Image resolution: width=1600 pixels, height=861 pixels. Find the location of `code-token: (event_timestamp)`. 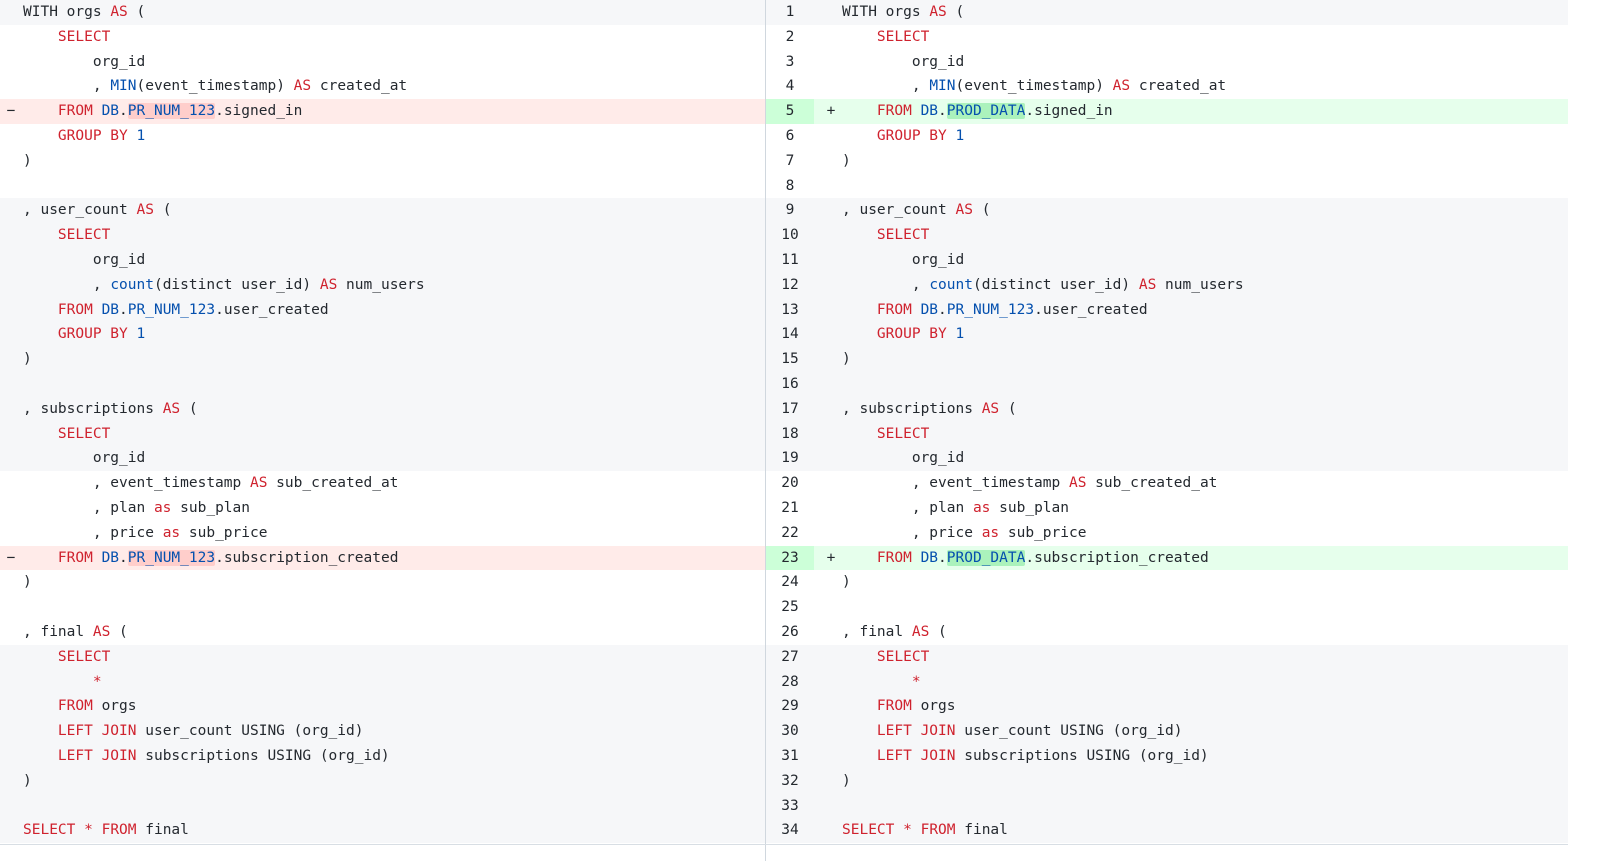

code-token: (event_timestamp) is located at coordinates (1034, 86).